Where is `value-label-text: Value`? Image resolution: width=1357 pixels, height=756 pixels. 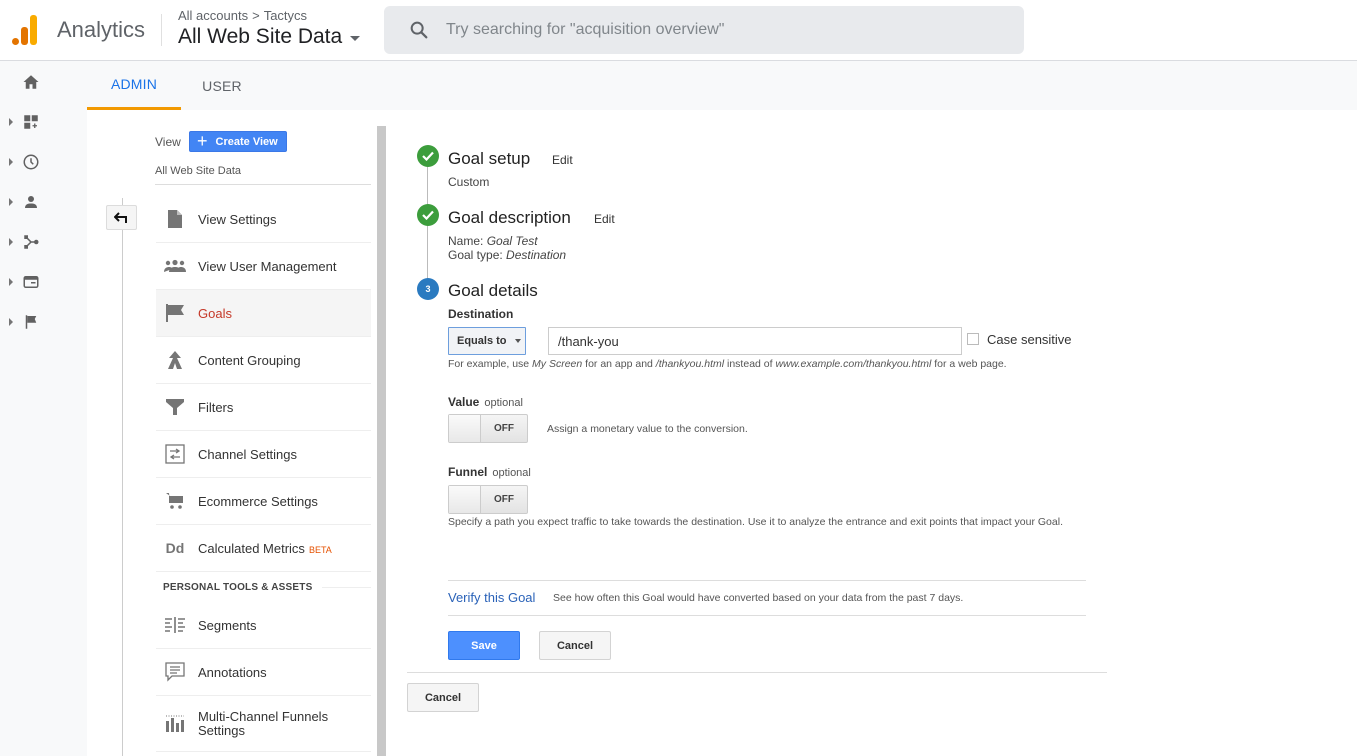 value-label-text: Value is located at coordinates (464, 402).